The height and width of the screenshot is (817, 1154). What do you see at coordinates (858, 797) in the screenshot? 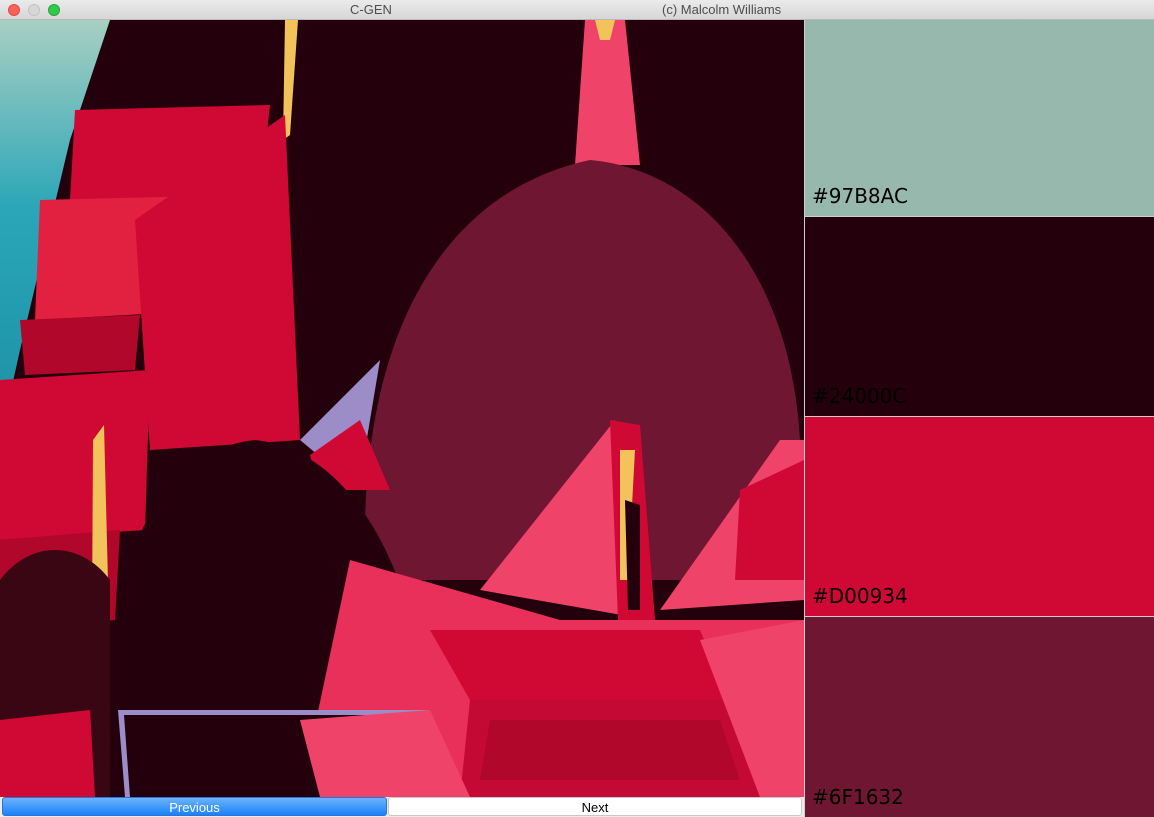
I see `swatch-4-hex: #6F1632` at bounding box center [858, 797].